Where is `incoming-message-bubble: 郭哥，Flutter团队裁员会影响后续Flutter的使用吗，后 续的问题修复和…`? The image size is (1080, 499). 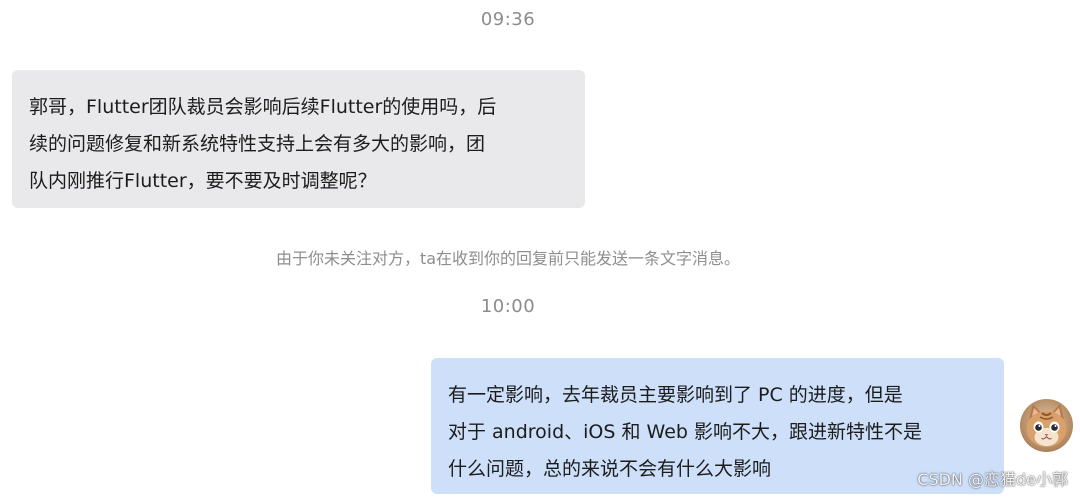
incoming-message-bubble: 郭哥，Flutter团队裁员会影响后续Flutter的使用吗，后 续的问题修复和… is located at coordinates (298, 139).